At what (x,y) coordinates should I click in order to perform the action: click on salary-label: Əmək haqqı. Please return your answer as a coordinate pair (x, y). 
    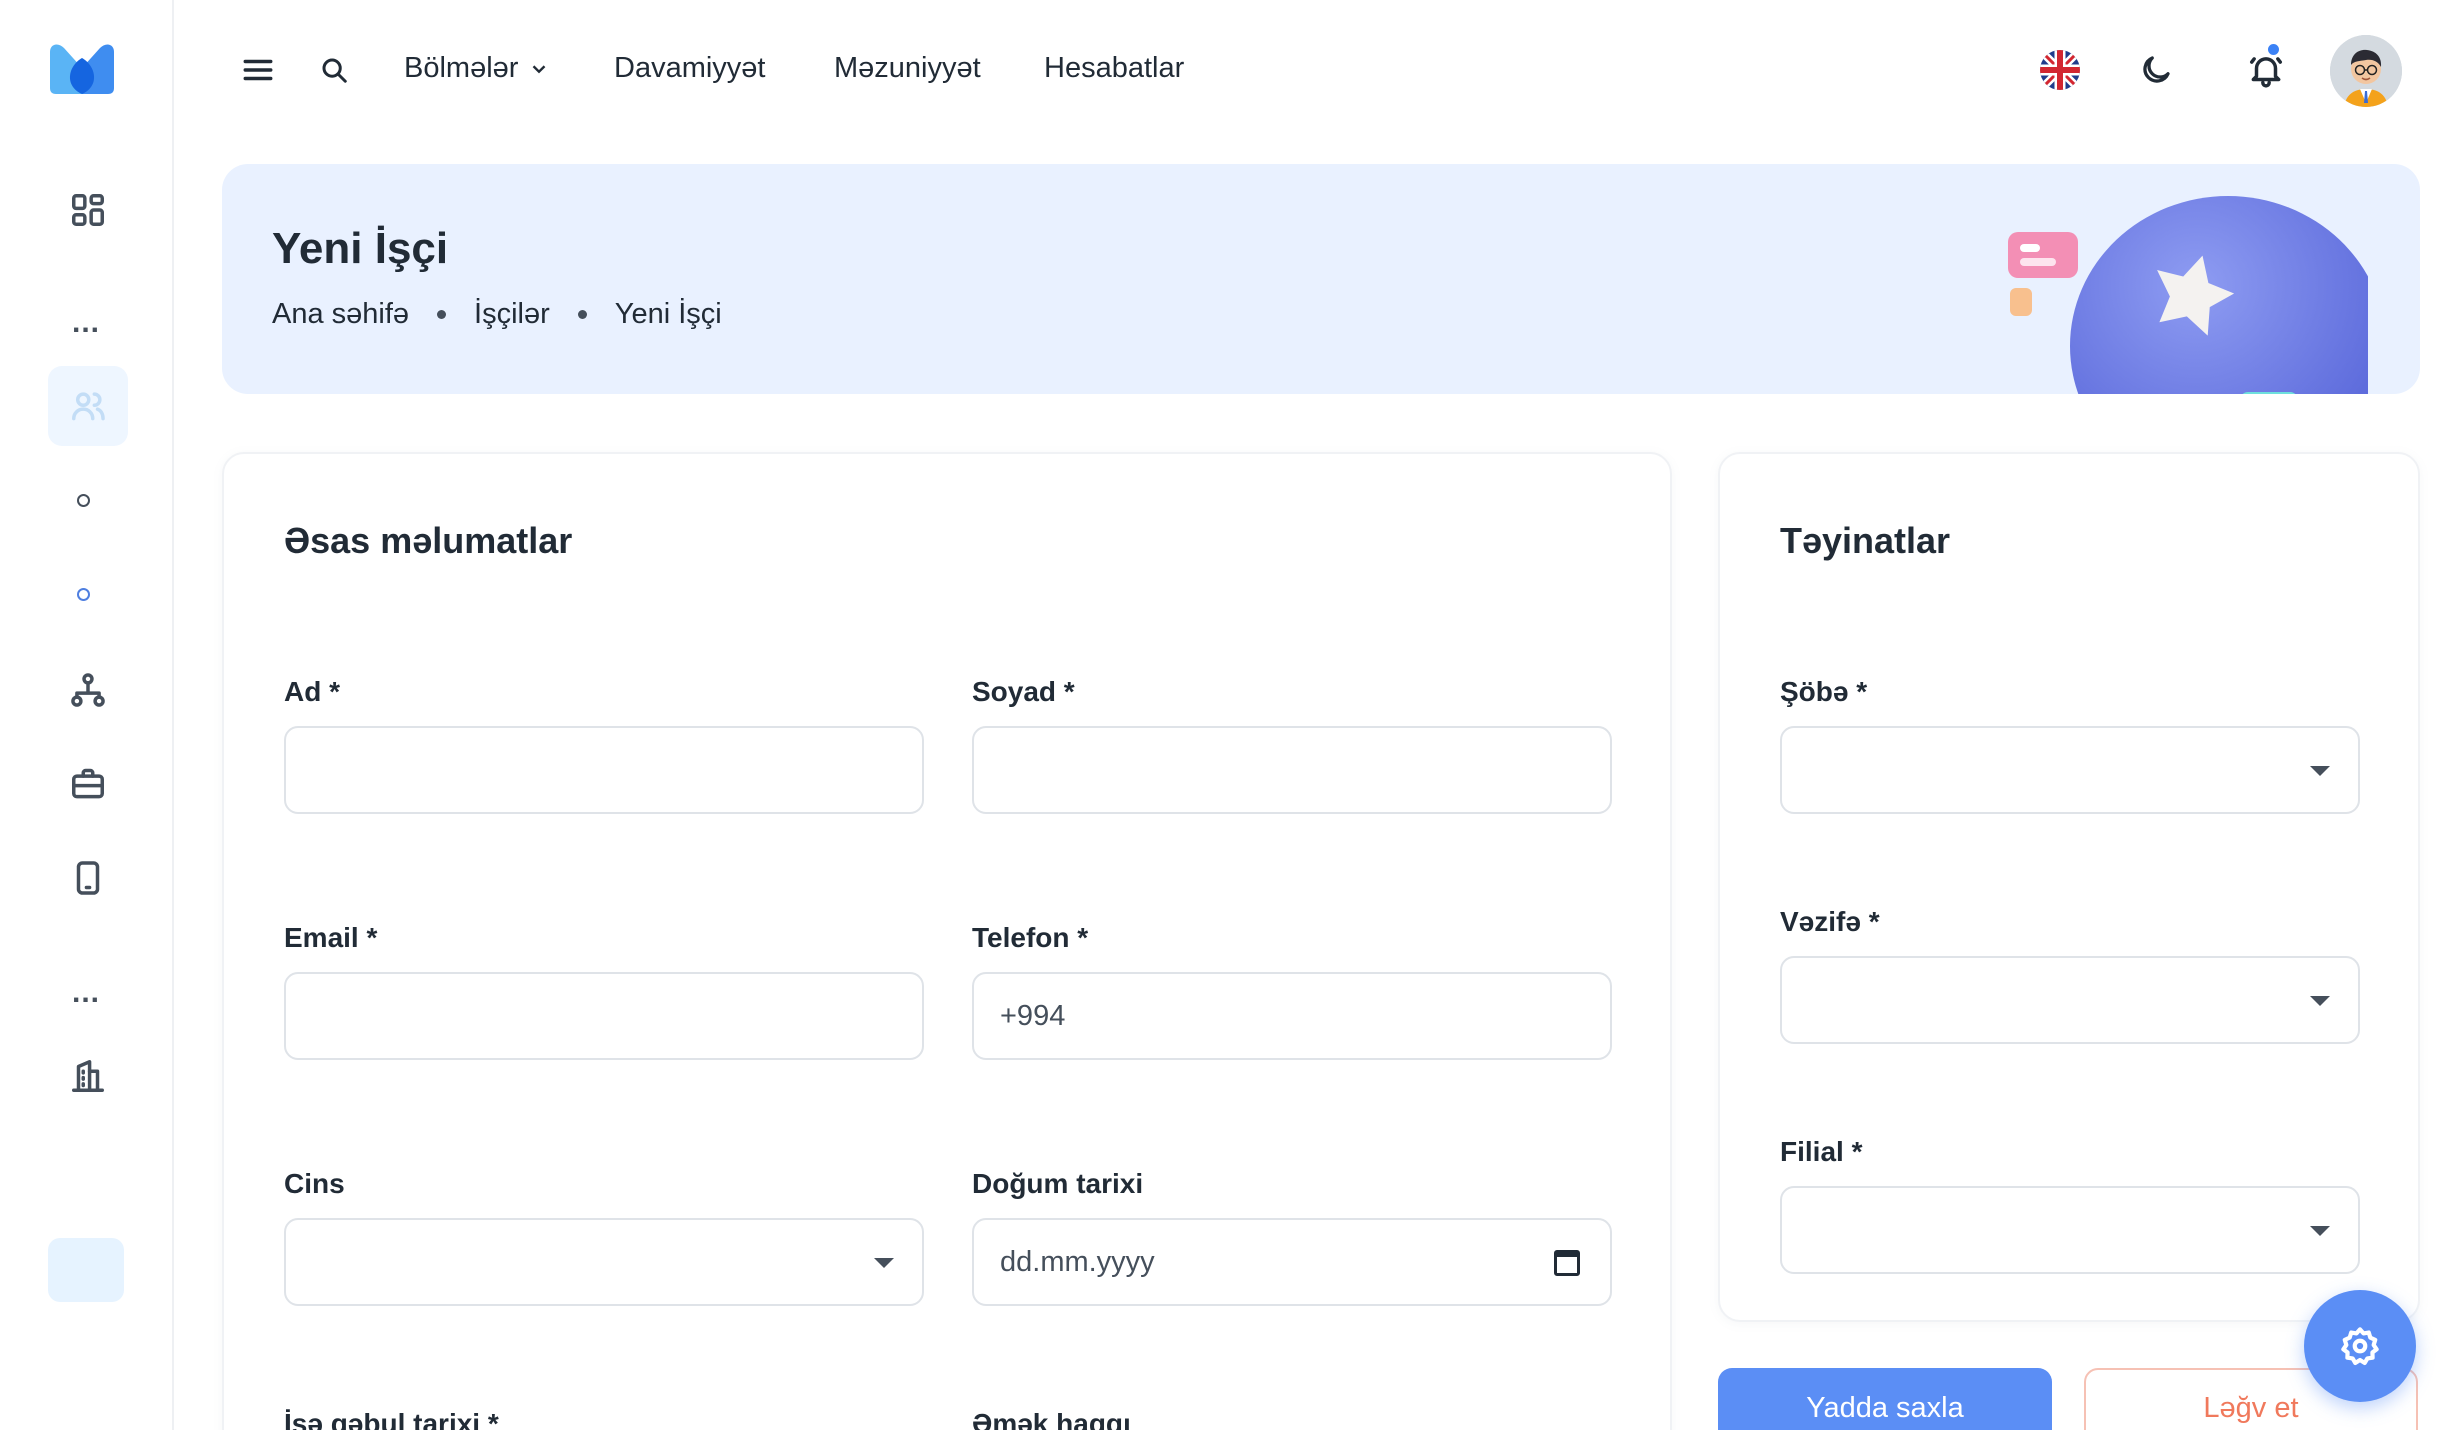
    Looking at the image, I should click on (1051, 1419).